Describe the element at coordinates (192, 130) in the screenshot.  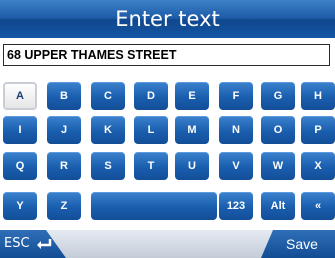
I see `key-m: M` at that location.